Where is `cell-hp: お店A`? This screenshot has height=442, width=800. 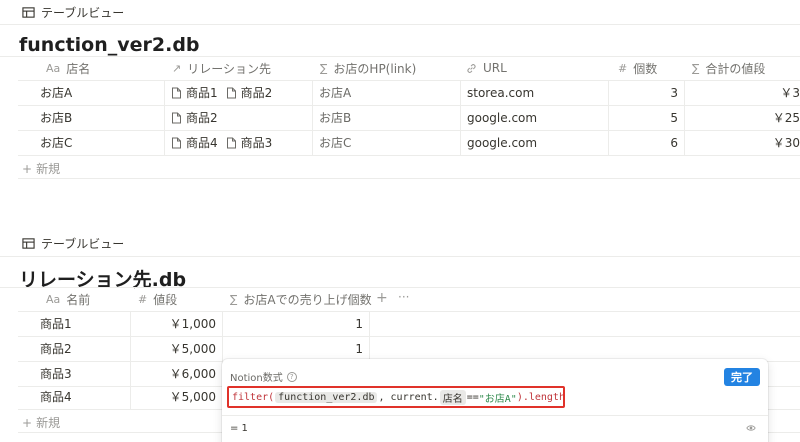
cell-hp: お店A is located at coordinates (386, 92).